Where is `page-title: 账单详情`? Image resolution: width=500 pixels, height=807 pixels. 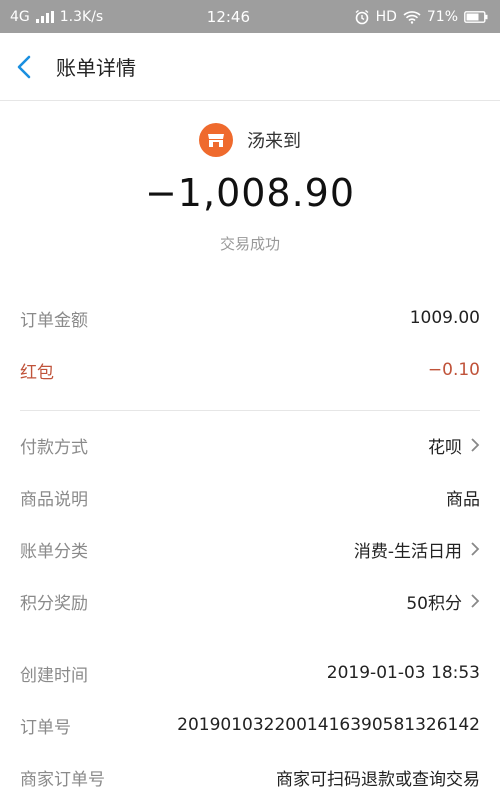 page-title: 账单详情 is located at coordinates (96, 68).